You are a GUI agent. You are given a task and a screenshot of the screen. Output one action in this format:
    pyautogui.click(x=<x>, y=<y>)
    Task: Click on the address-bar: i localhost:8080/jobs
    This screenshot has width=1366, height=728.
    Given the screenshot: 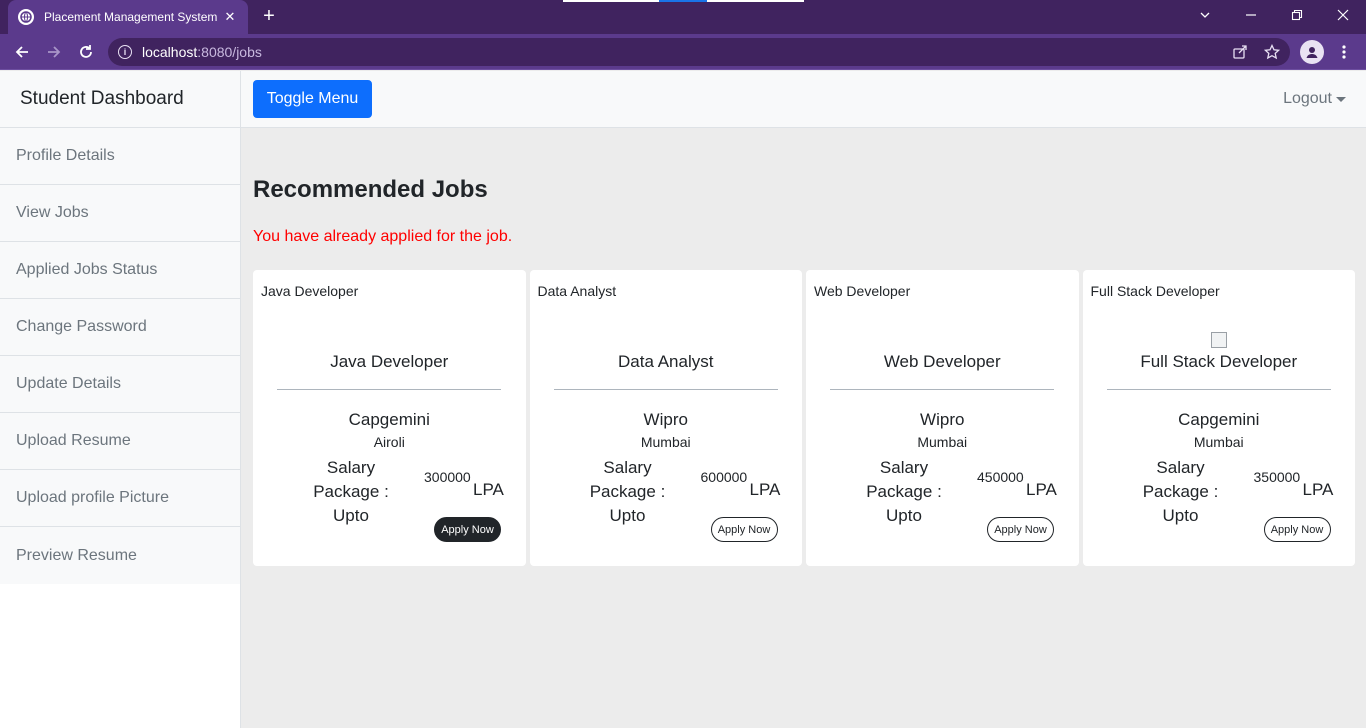 What is the action you would take?
    pyautogui.click(x=699, y=52)
    